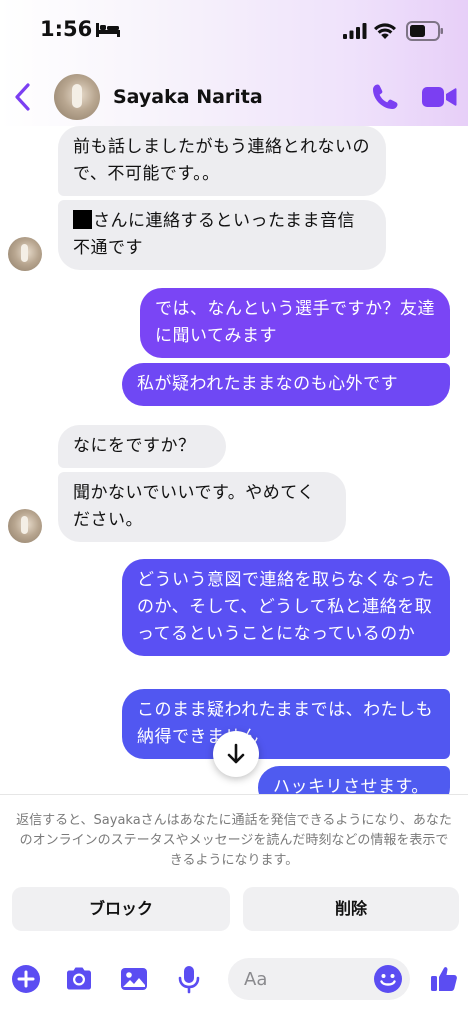 This screenshot has width=468, height=1024. Describe the element at coordinates (351, 909) in the screenshot. I see `delete-button: 削除` at that location.